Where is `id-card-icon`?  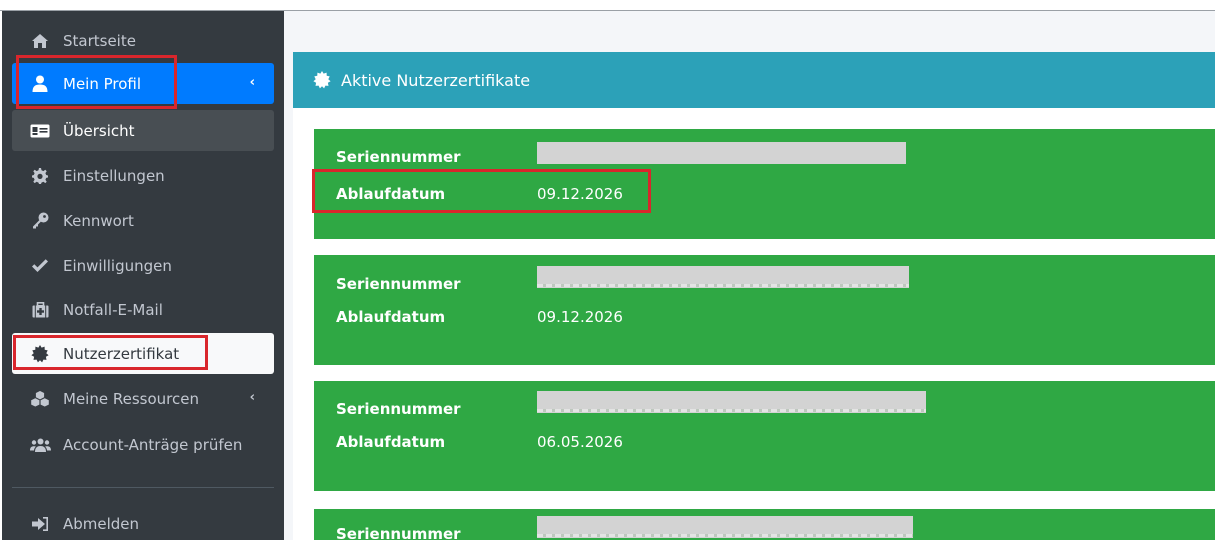
id-card-icon is located at coordinates (40, 131).